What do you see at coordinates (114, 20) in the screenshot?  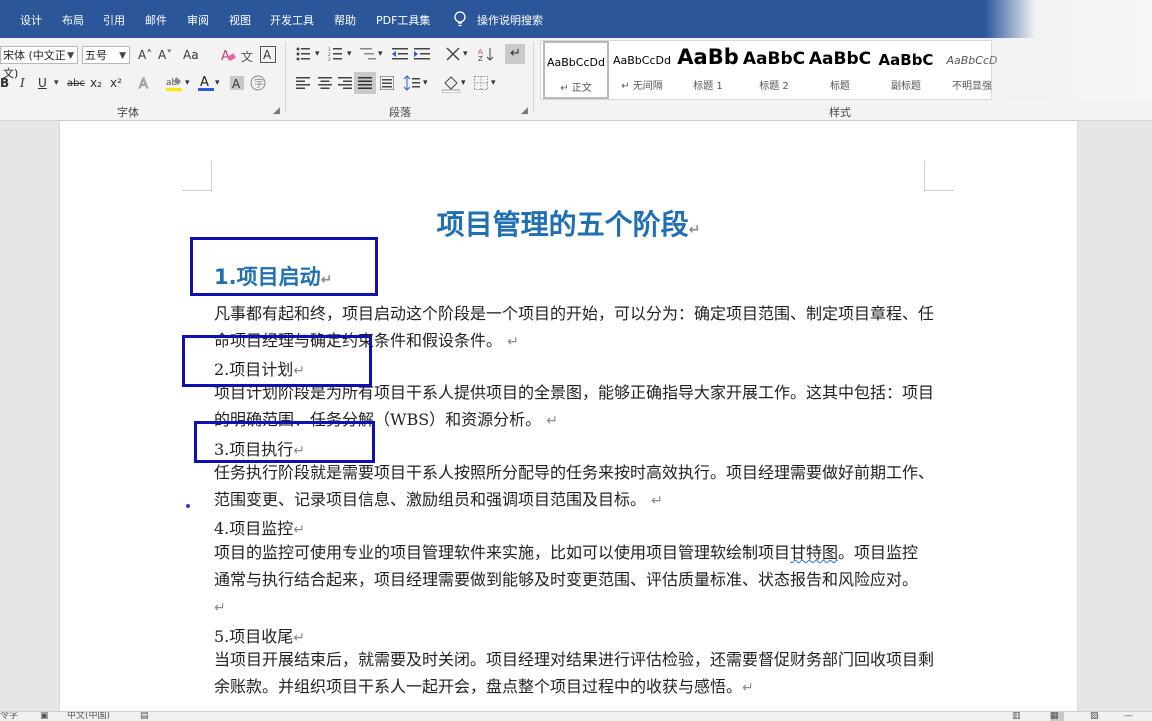 I see `tab-references: 引用` at bounding box center [114, 20].